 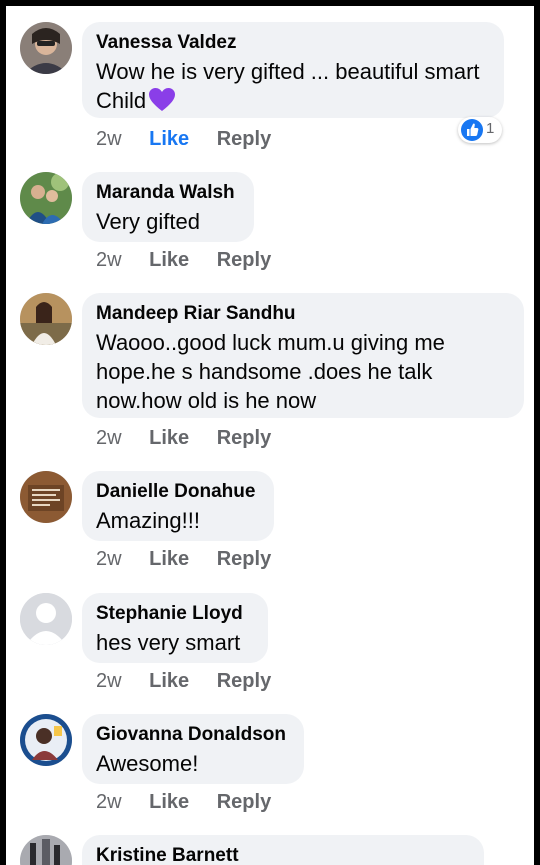 I want to click on reaction-count: 1, so click(x=490, y=128).